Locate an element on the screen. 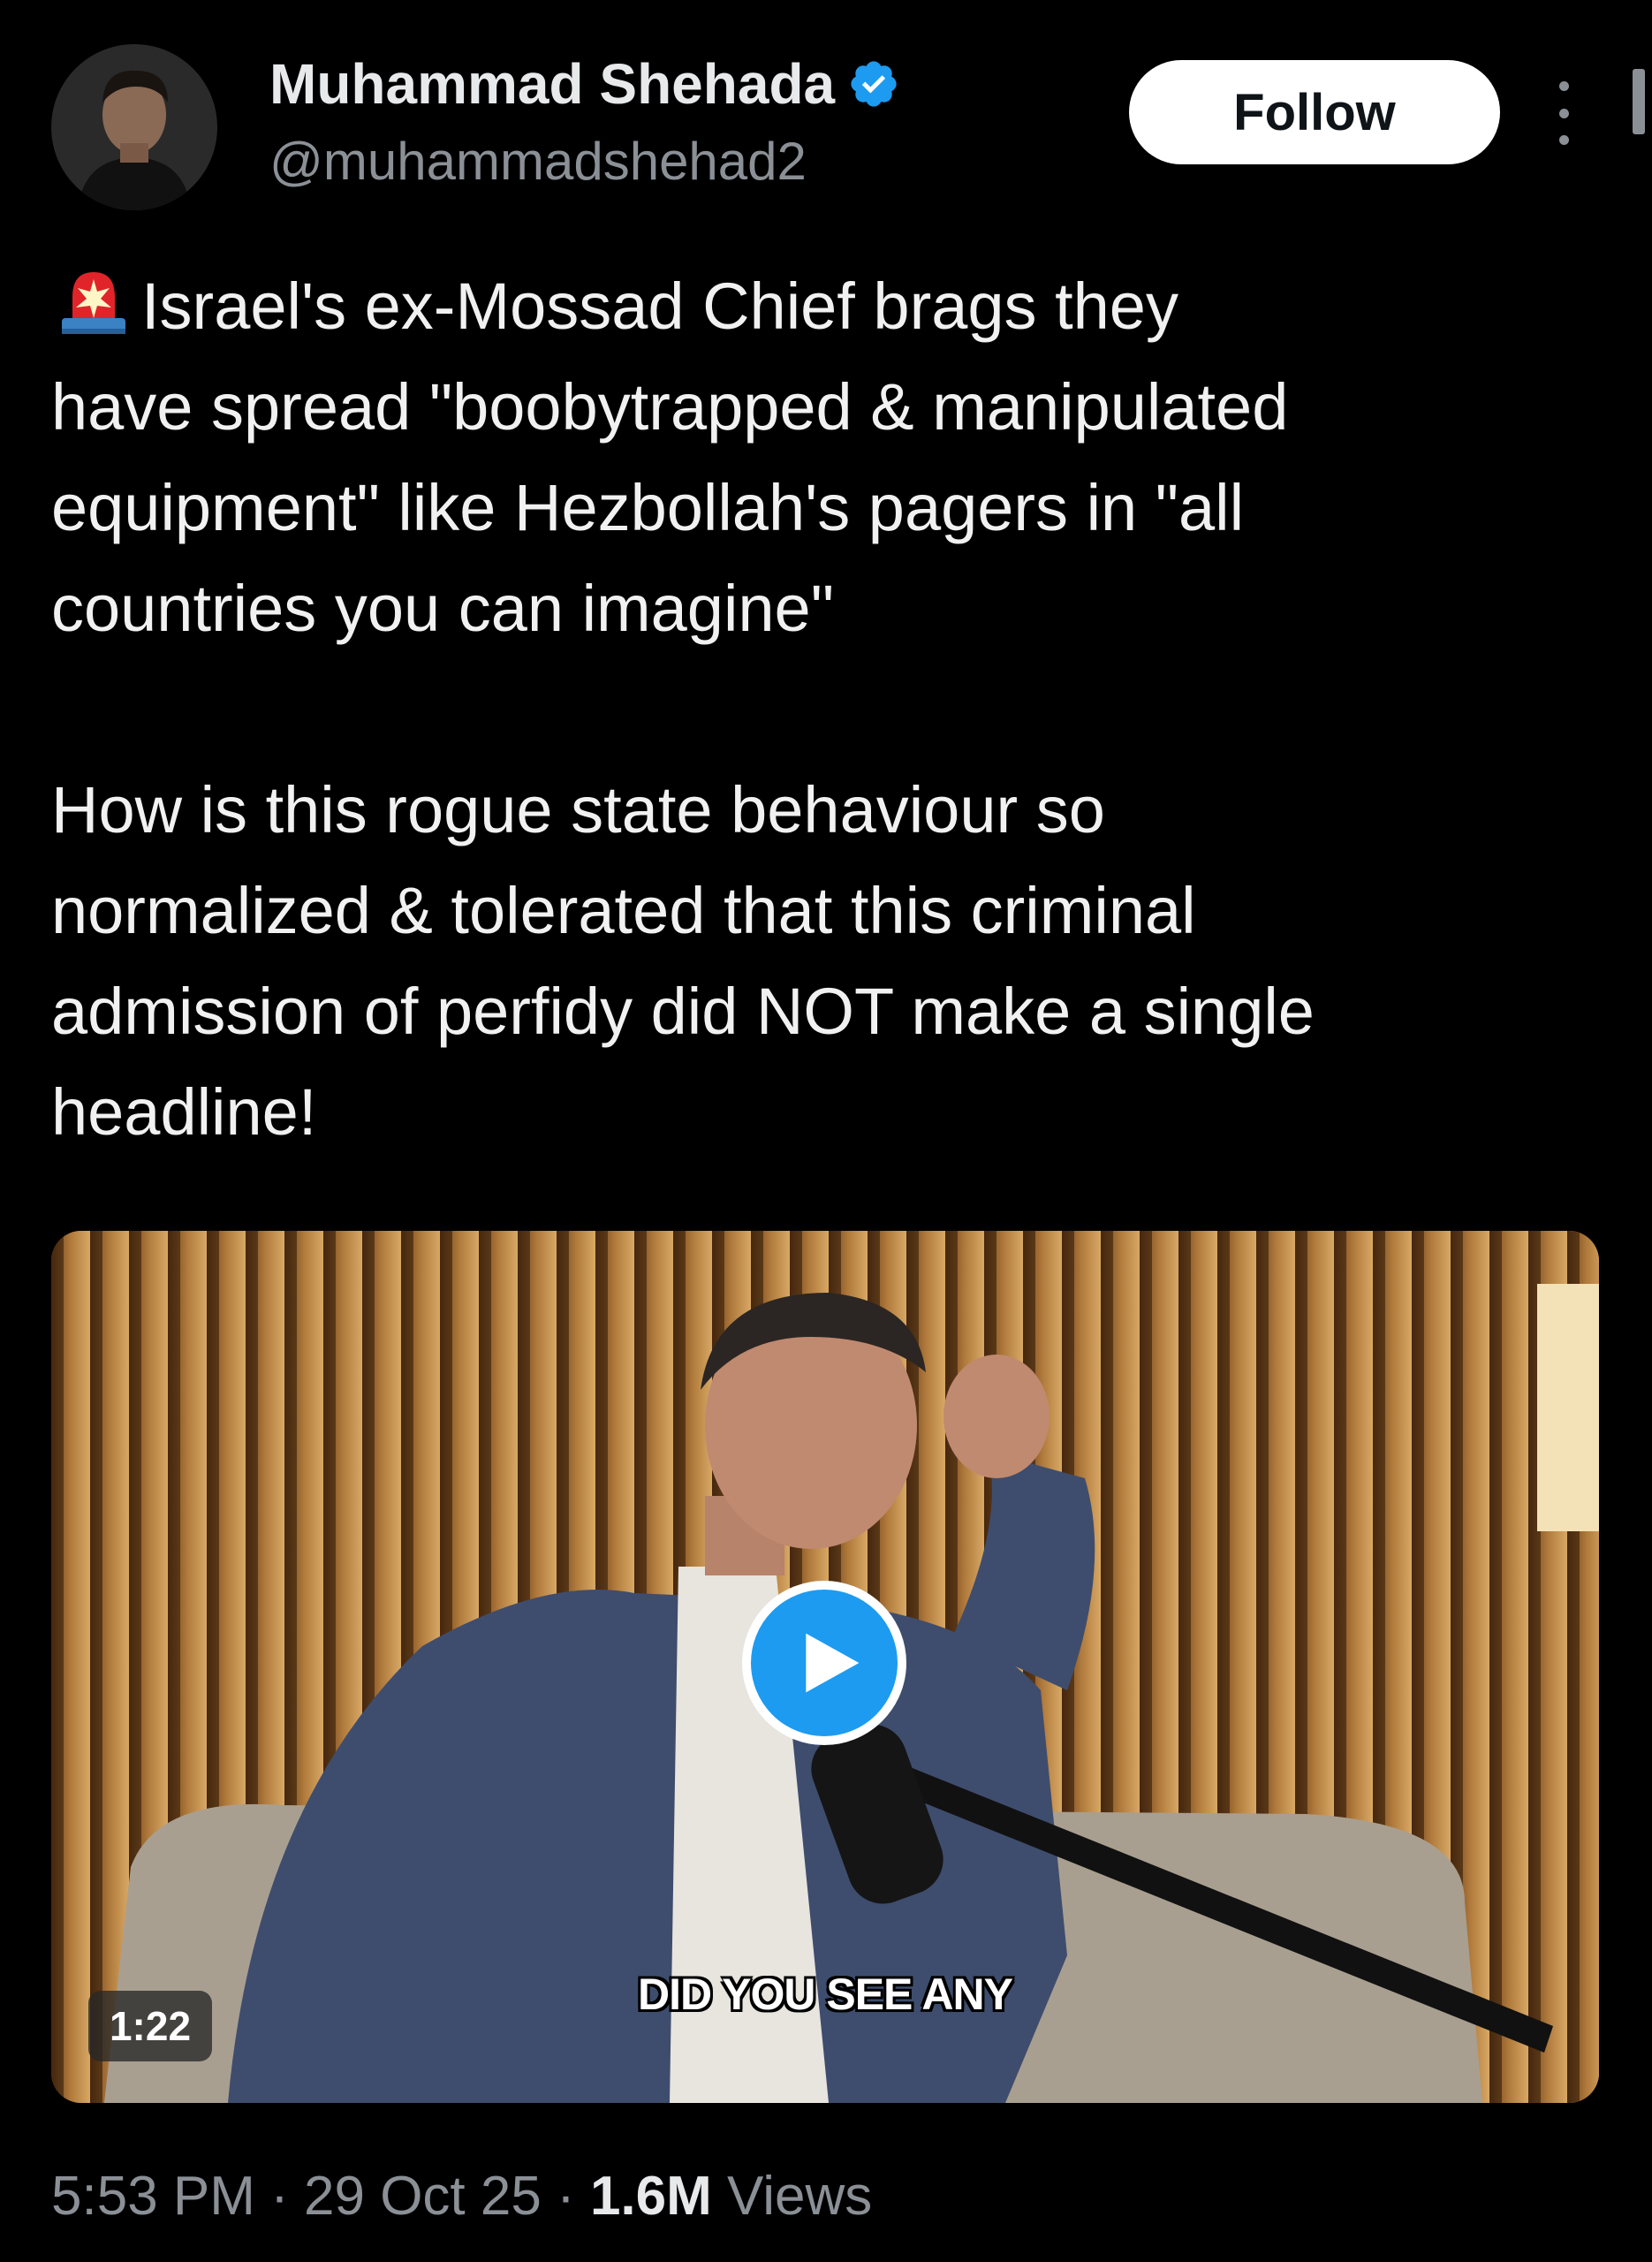  avatar-photo is located at coordinates (134, 127).